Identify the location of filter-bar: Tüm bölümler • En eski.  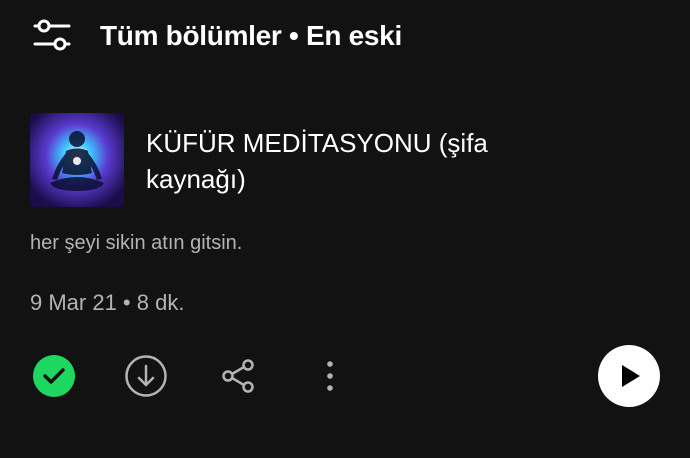
(217, 36).